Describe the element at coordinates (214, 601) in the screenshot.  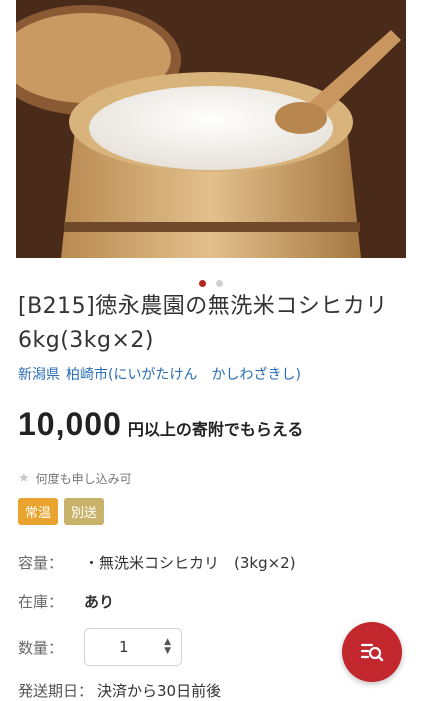
I see `spec-stock: 在庫： あり` at that location.